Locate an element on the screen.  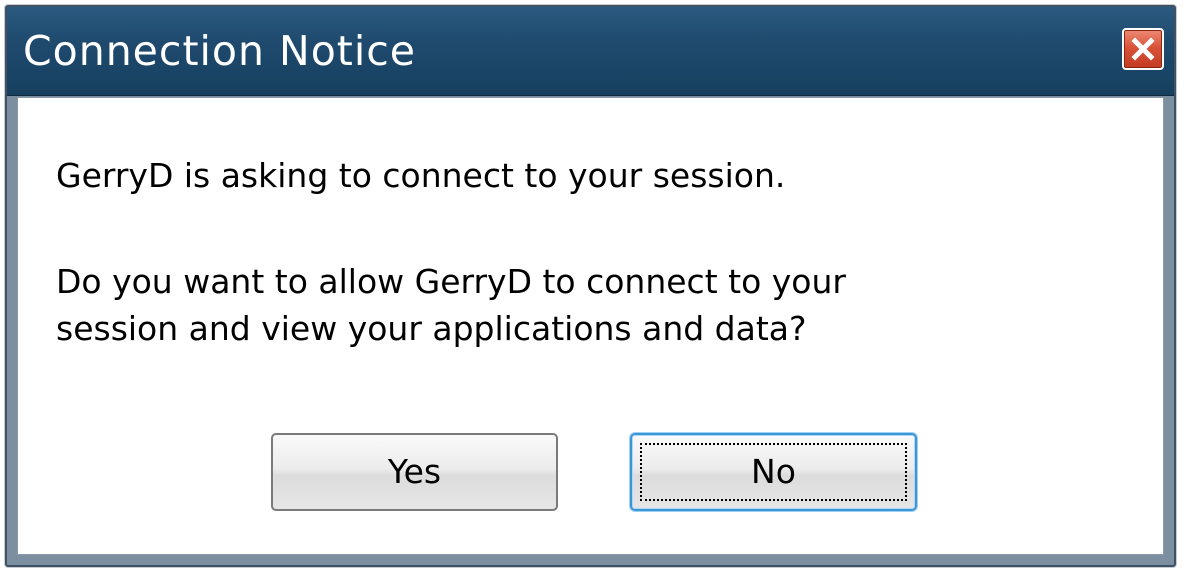
no-button-label: No is located at coordinates (773, 471).